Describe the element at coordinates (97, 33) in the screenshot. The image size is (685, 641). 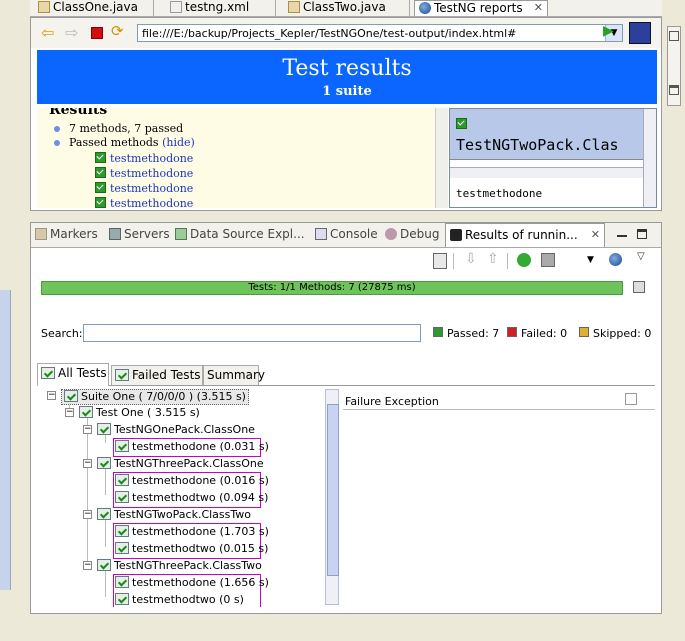
I see `stop-icon` at that location.